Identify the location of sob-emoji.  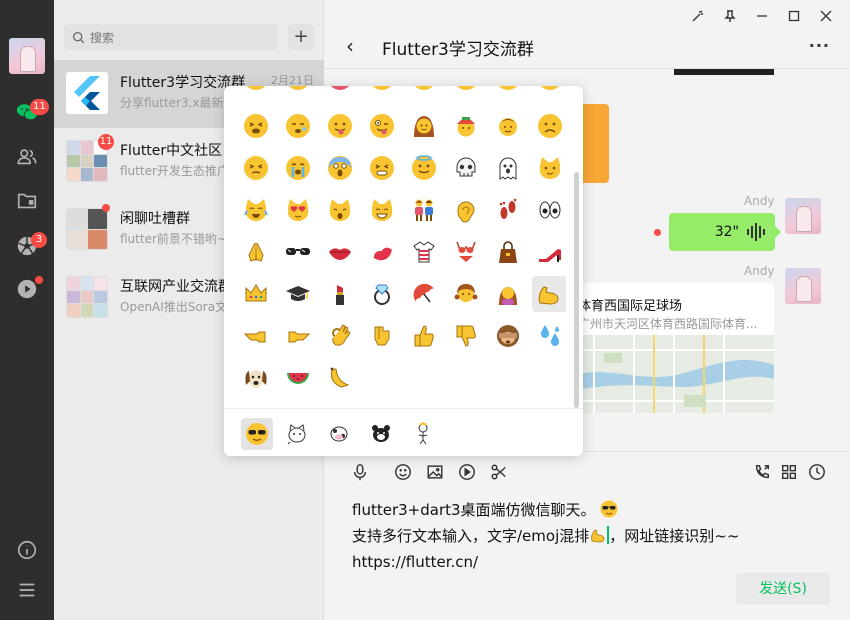
(298, 168).